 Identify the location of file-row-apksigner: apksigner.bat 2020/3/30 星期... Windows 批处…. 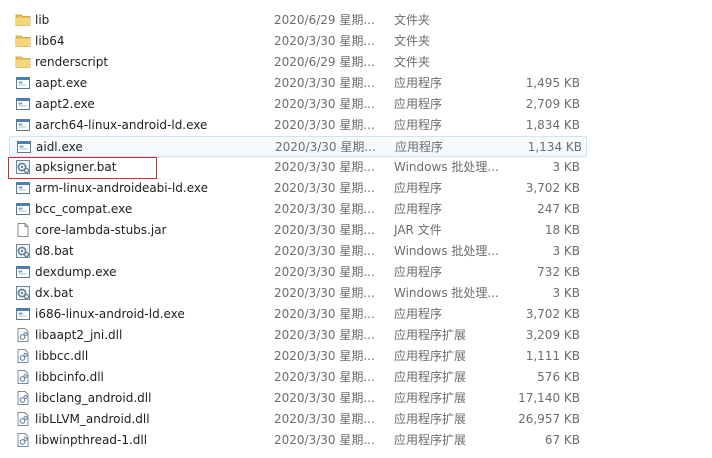
(356, 167).